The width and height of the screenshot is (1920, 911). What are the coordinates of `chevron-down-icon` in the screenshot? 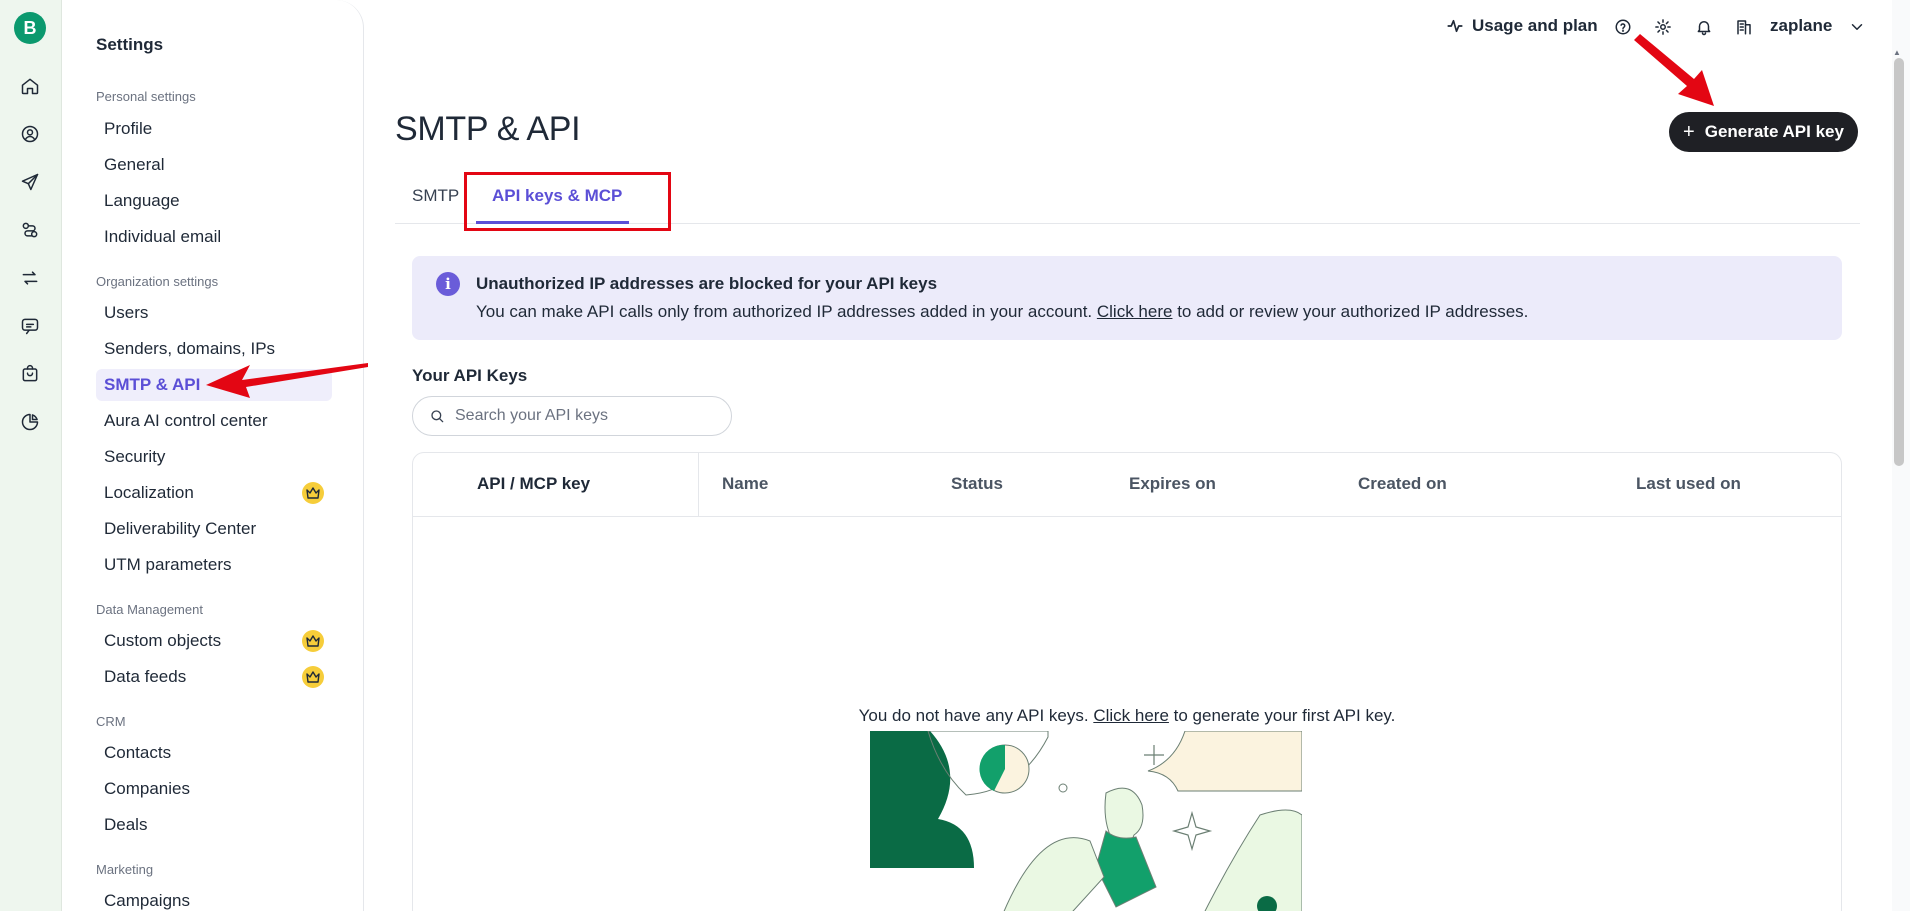 It's located at (1857, 27).